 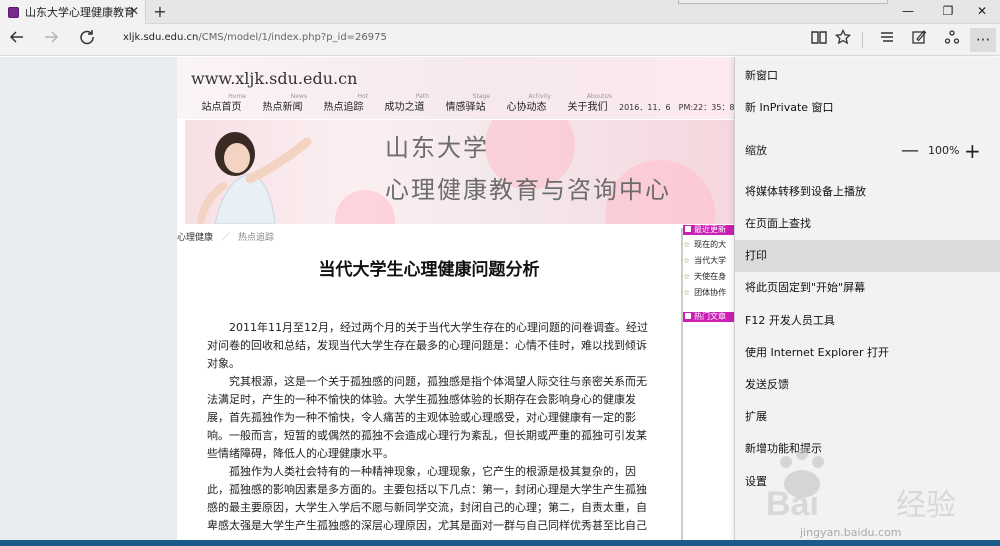 What do you see at coordinates (500, 12) in the screenshot?
I see `tab-strip: 山东大学心理健康教育与 ✕ + — ❐ ✕` at bounding box center [500, 12].